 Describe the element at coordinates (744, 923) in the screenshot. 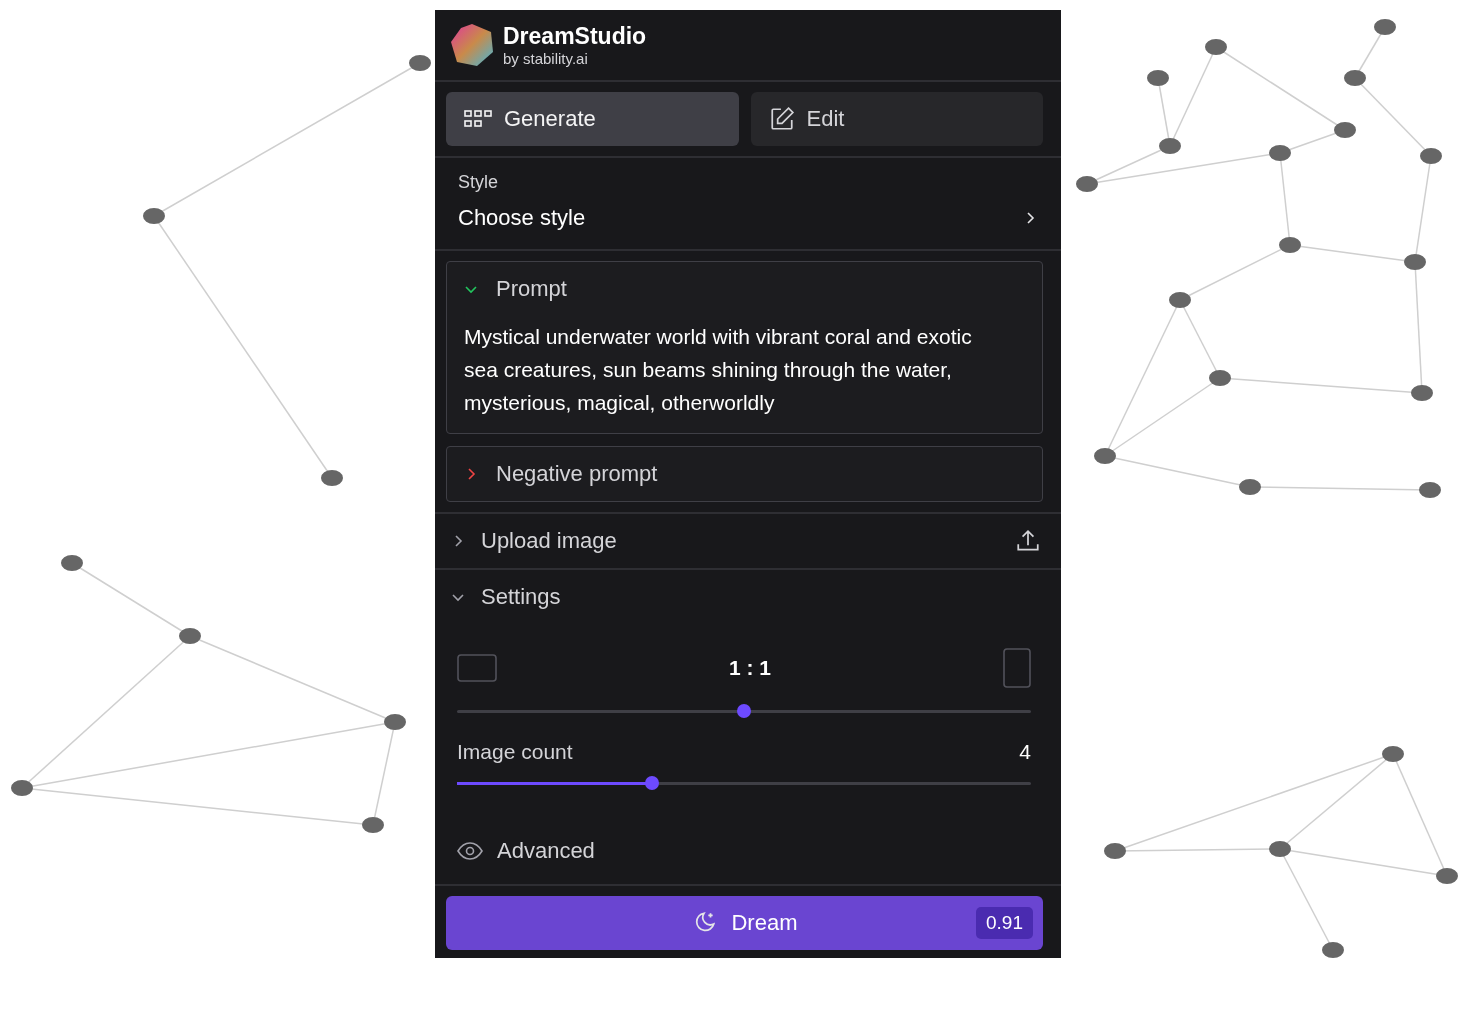

I see `dream-button: Dream 0.91` at that location.